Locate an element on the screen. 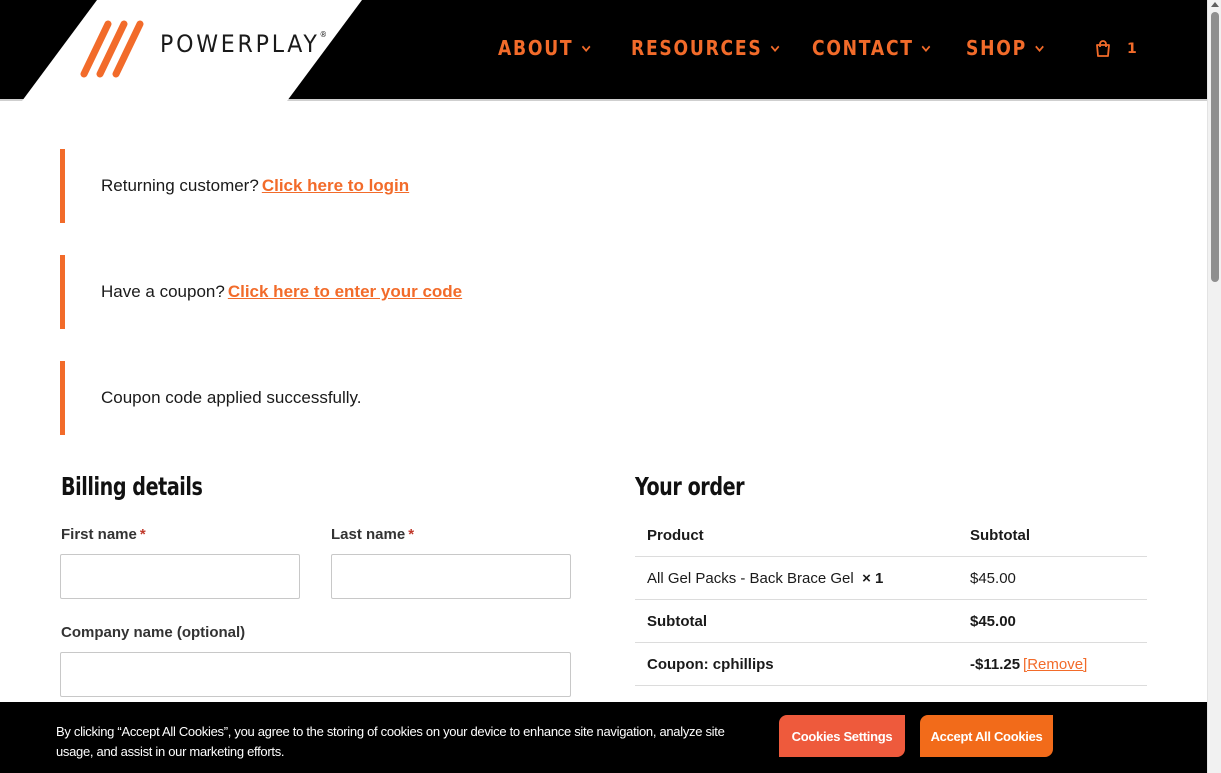 This screenshot has height=773, width=1221. nav-item-shop: SHOP is located at coordinates (1005, 48).